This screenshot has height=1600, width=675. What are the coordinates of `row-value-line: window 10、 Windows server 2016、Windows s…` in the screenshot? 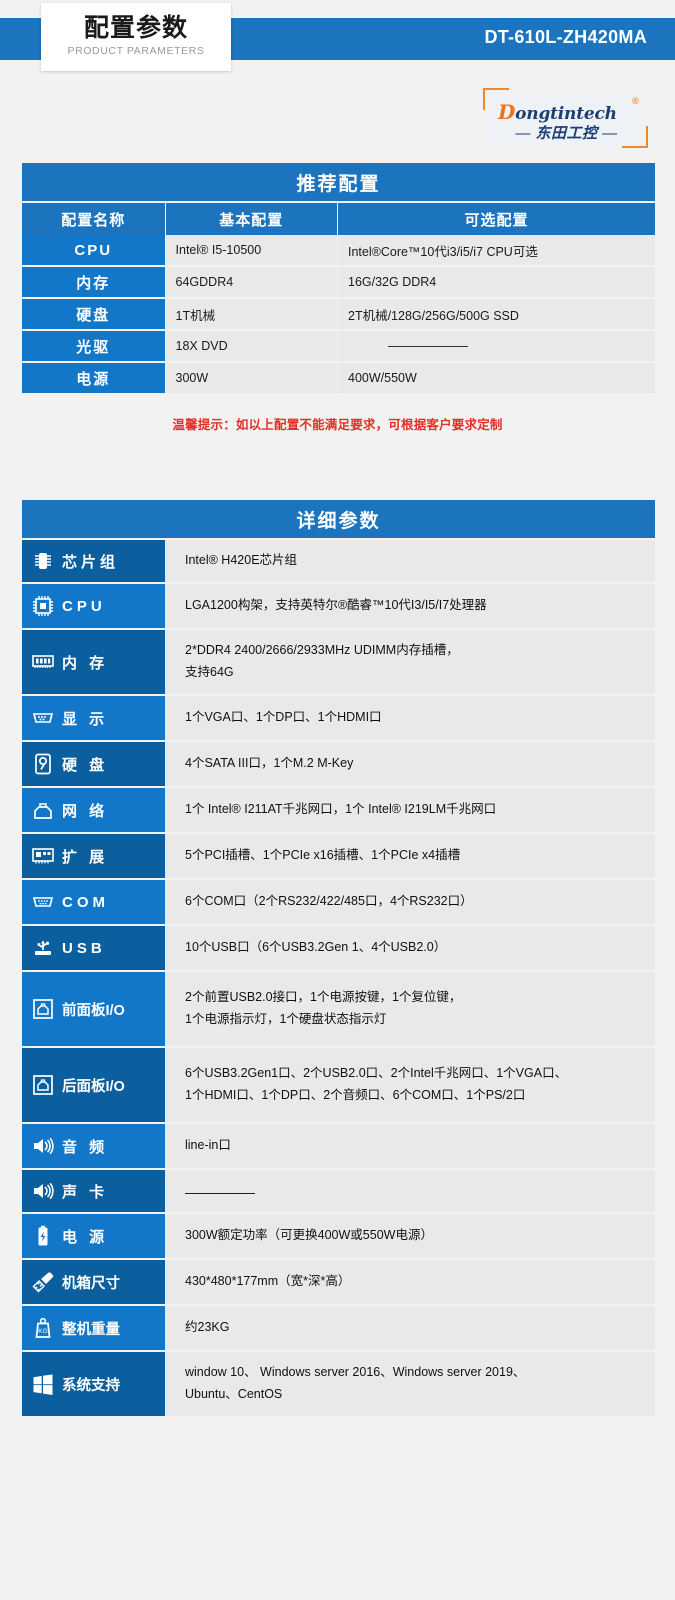 It's located at (355, 1372).